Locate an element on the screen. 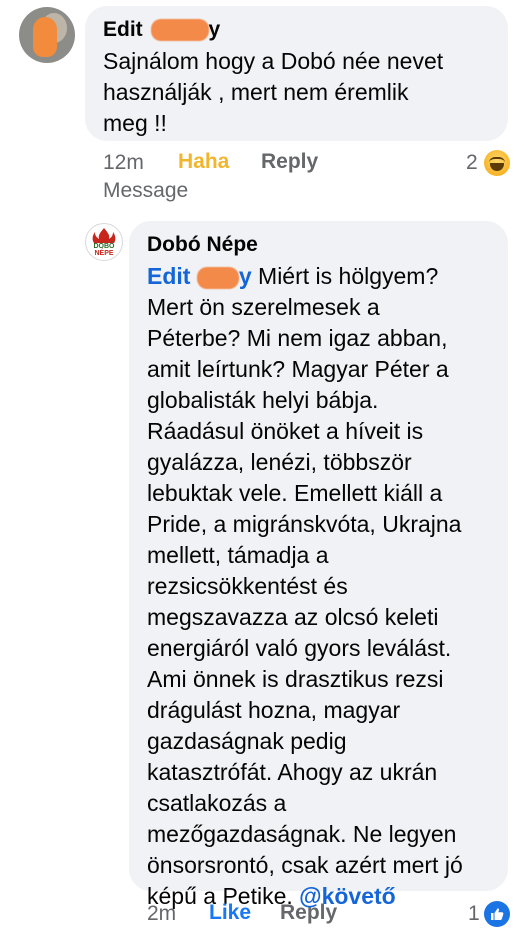 The image size is (526, 943). mention-redaction is located at coordinates (218, 278).